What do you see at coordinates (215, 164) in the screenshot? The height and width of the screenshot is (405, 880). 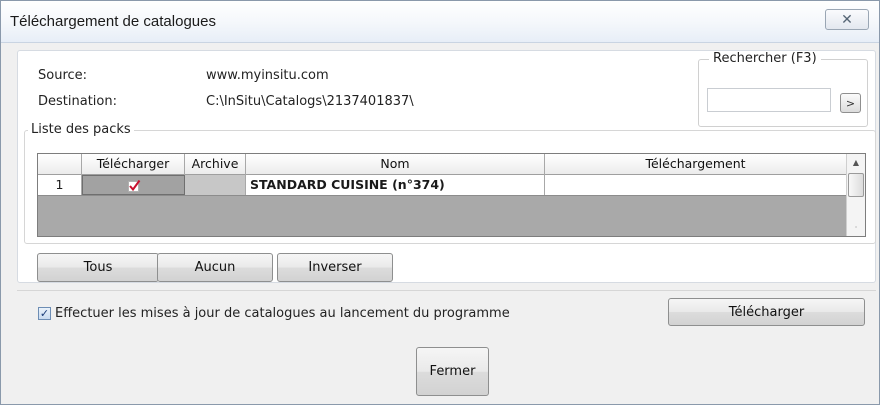 I see `column-header-archive: Archive` at bounding box center [215, 164].